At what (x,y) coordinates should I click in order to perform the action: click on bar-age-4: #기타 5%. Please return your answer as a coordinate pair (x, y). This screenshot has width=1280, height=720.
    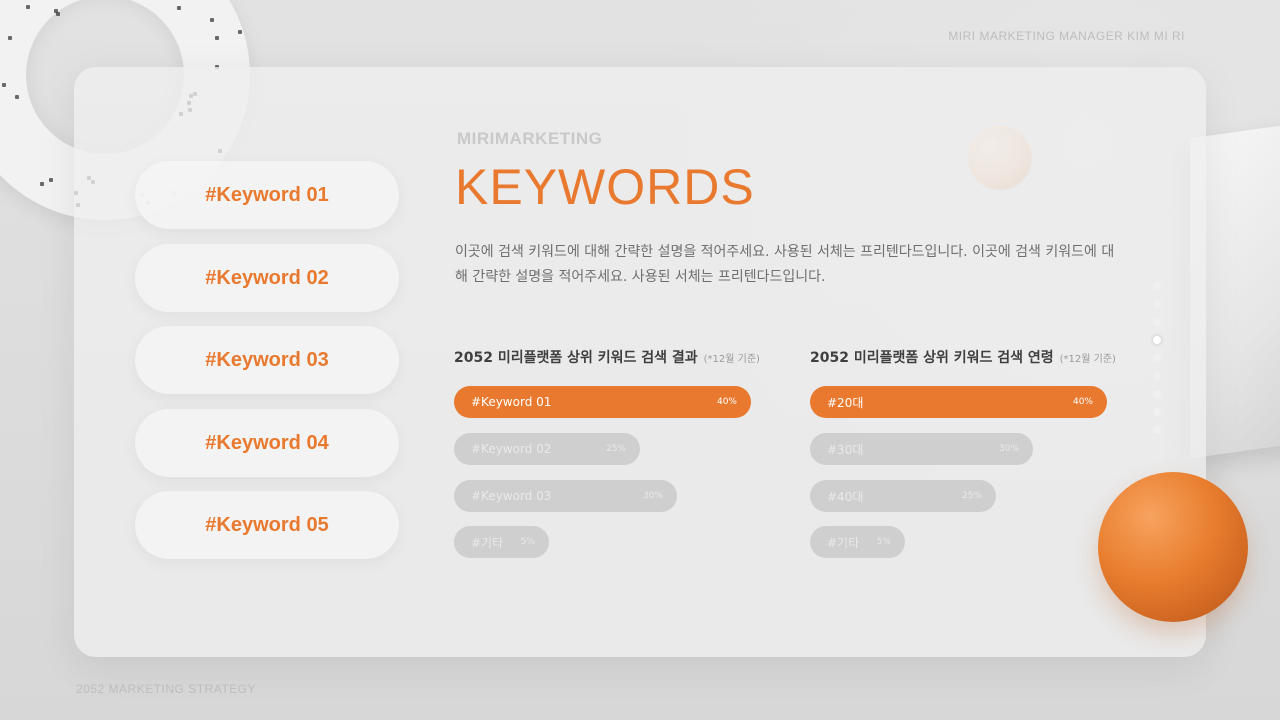
    Looking at the image, I should click on (857, 542).